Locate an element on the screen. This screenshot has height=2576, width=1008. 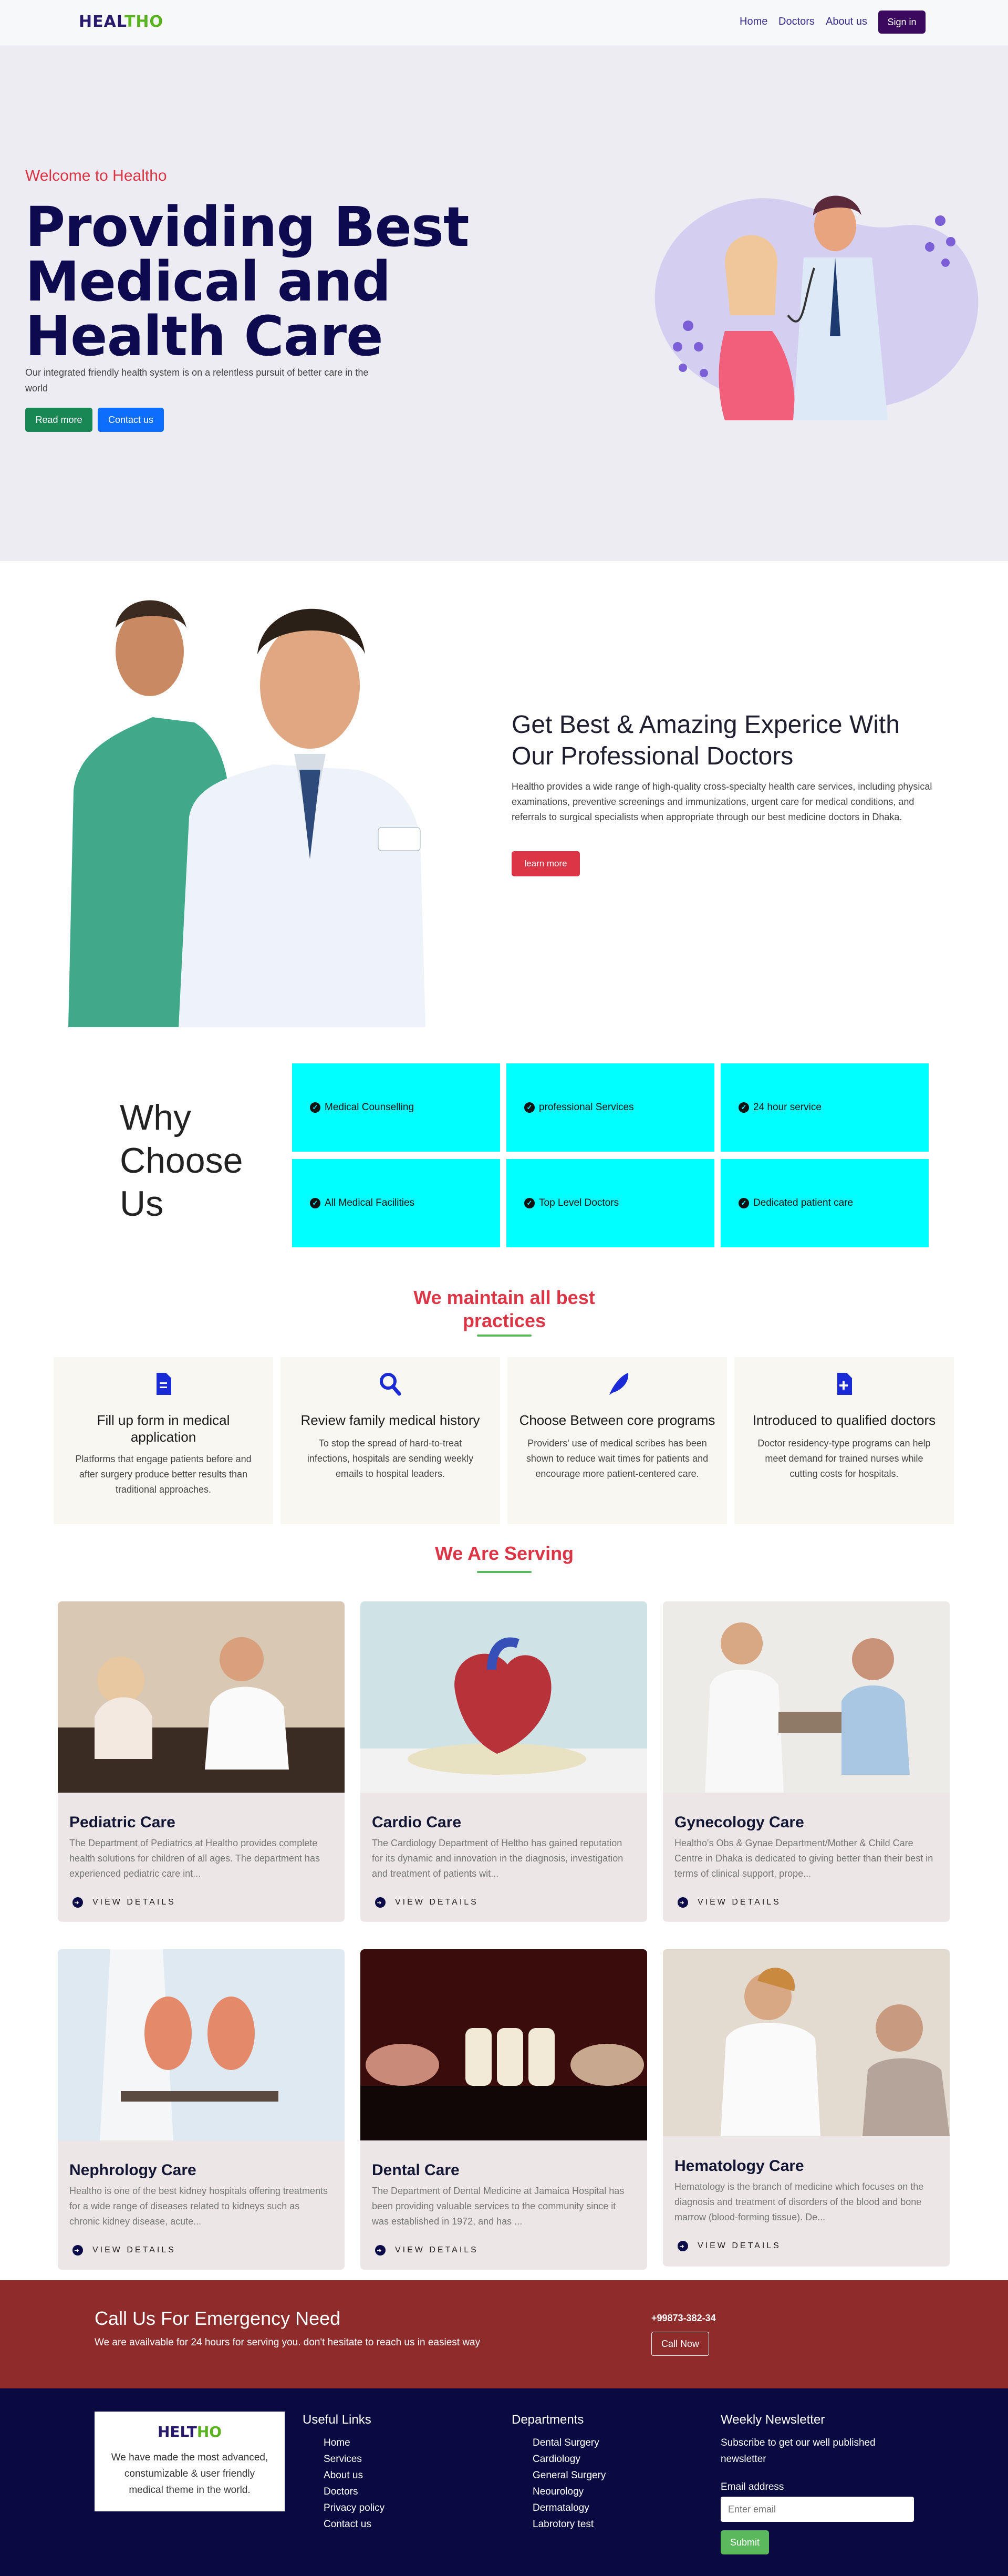
gynecology-photo is located at coordinates (806, 1697).